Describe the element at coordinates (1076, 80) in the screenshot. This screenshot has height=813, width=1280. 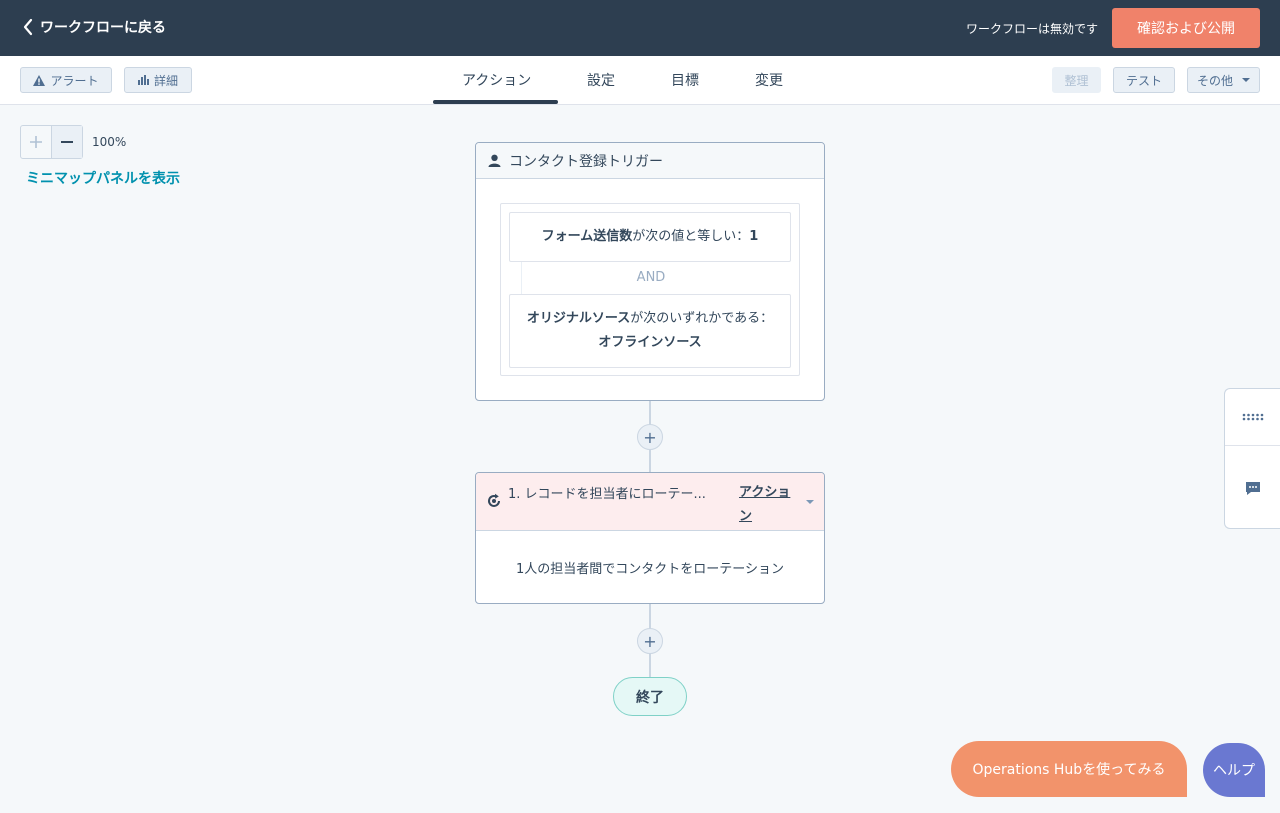
I see `organize-button: 整理` at that location.